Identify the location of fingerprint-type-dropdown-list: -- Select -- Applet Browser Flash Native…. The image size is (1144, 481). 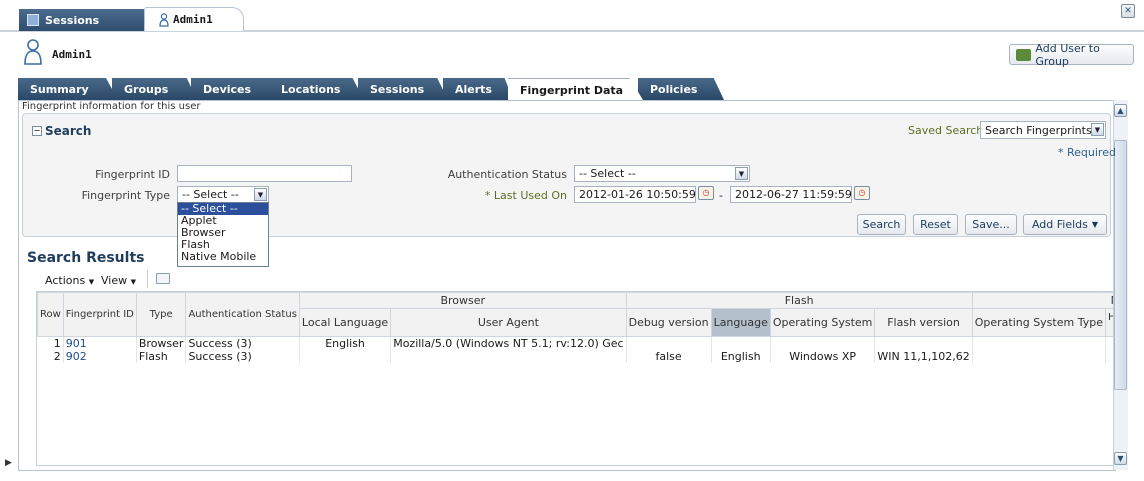
(223, 234).